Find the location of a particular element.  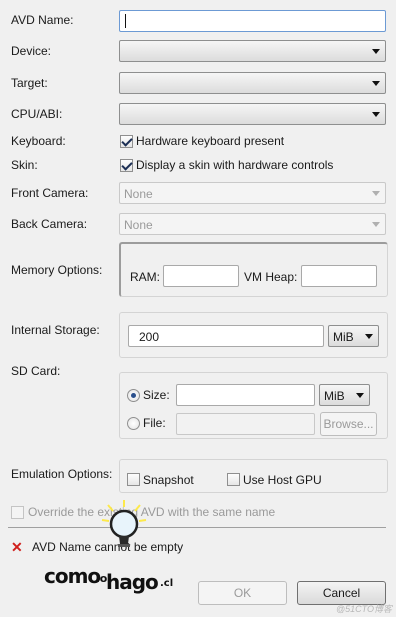

hardware-keyboard-checkbox is located at coordinates (126, 141).